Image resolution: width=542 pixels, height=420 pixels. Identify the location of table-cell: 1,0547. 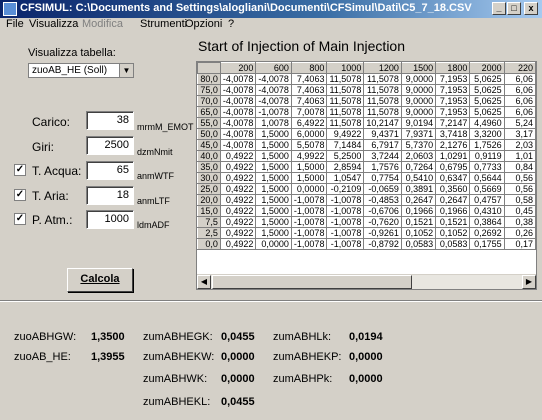
(345, 178).